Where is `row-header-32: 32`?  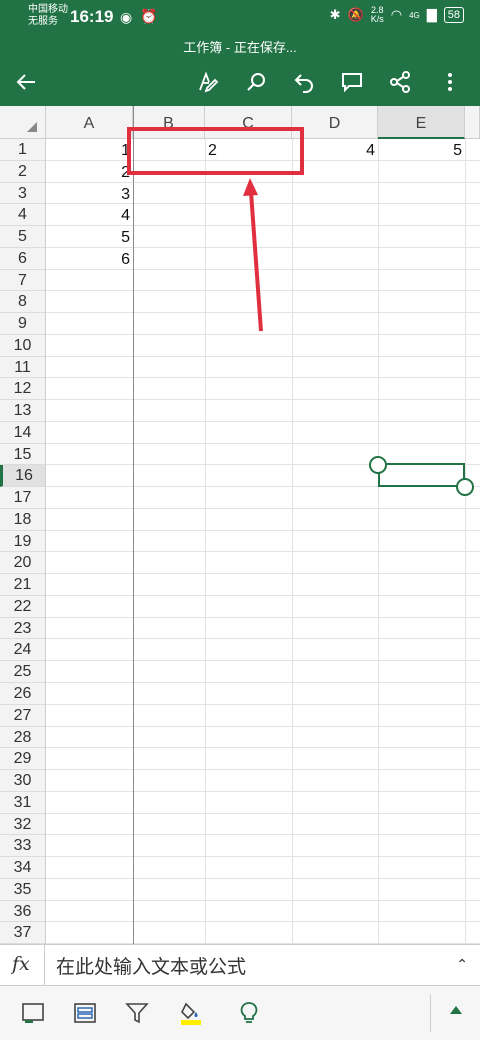
row-header-32: 32 is located at coordinates (23, 824).